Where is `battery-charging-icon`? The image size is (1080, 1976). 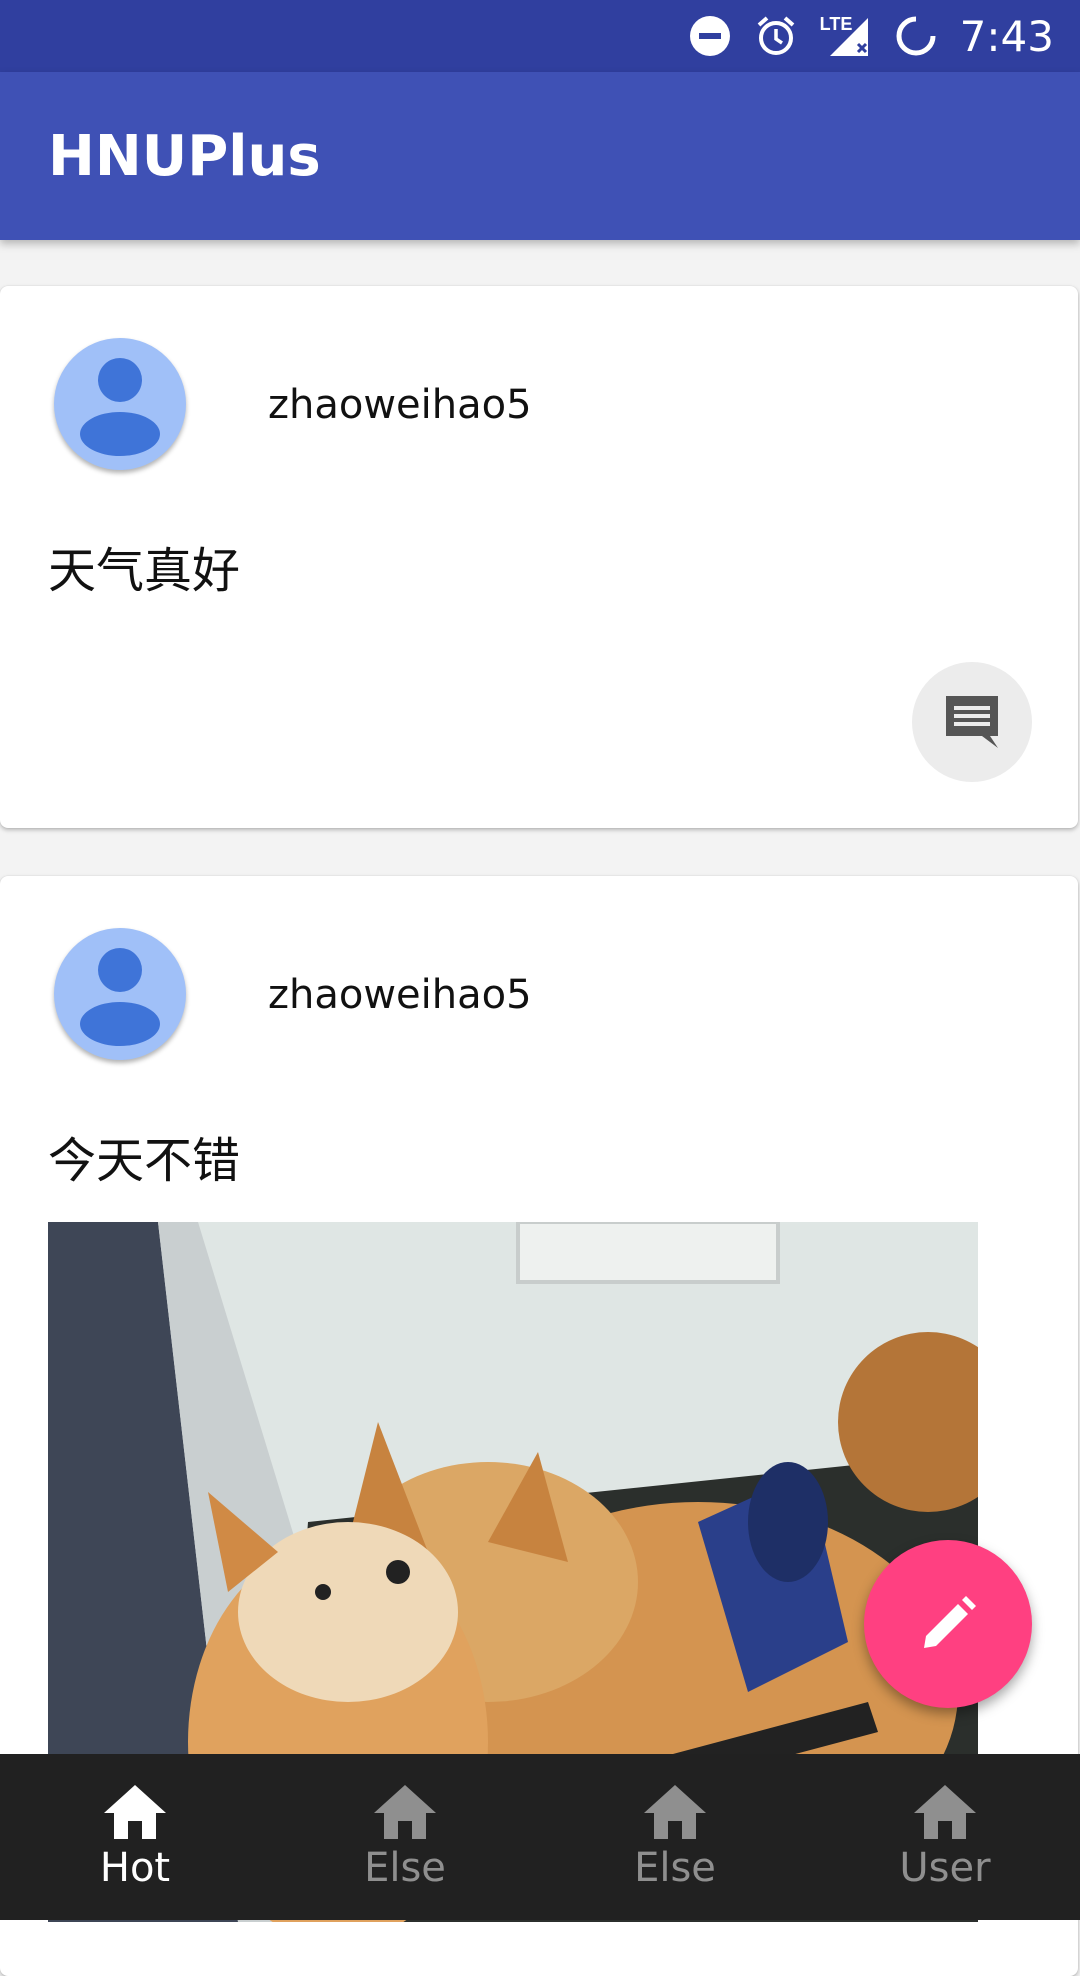
battery-charging-icon is located at coordinates (916, 36).